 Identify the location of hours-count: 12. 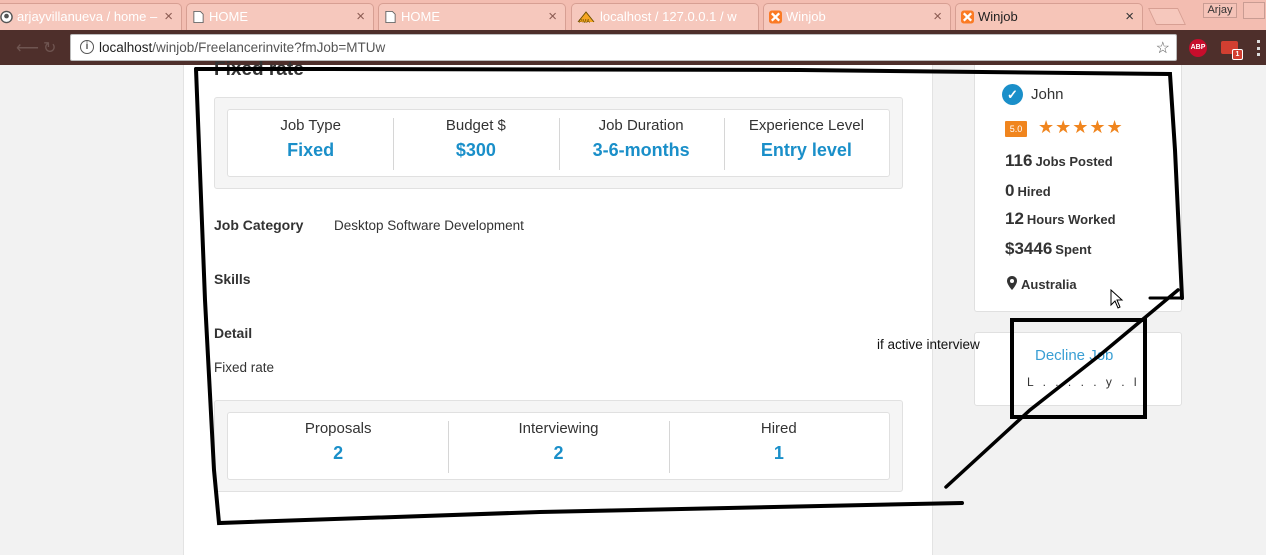
(1014, 218).